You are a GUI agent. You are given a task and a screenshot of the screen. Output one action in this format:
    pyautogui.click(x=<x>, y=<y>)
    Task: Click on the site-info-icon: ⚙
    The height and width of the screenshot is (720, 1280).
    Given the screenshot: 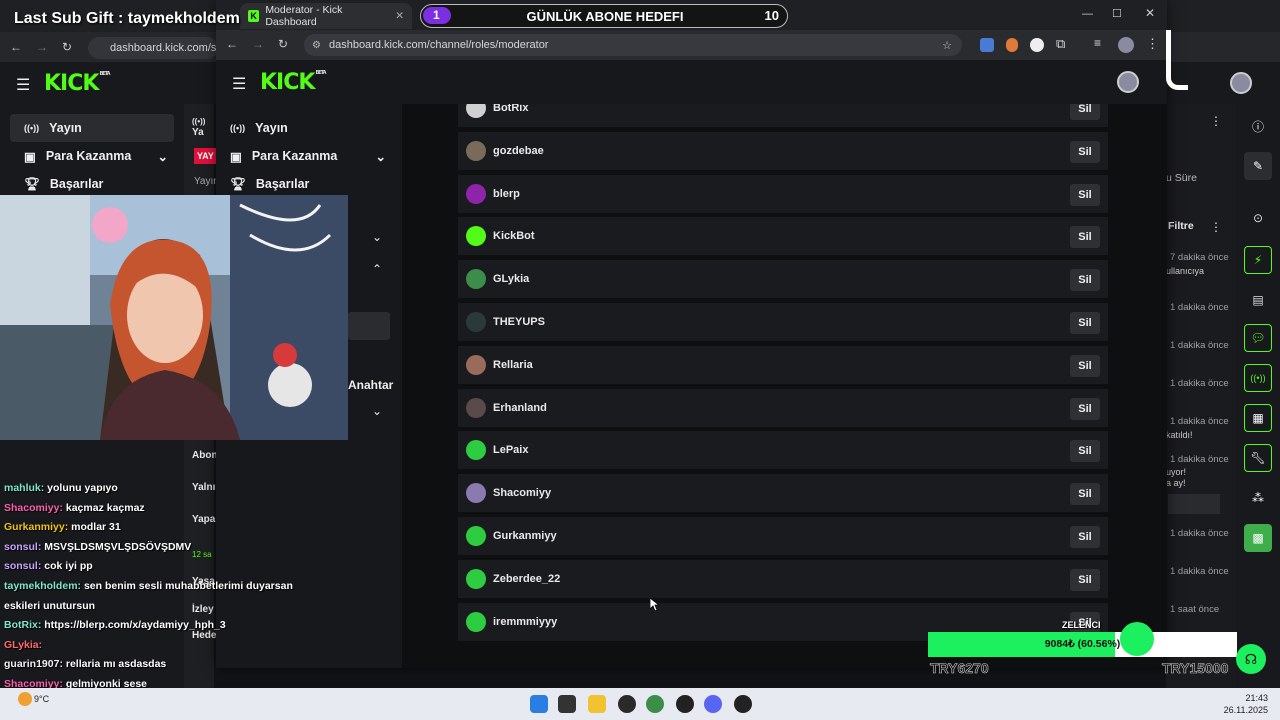 What is the action you would take?
    pyautogui.click(x=316, y=45)
    